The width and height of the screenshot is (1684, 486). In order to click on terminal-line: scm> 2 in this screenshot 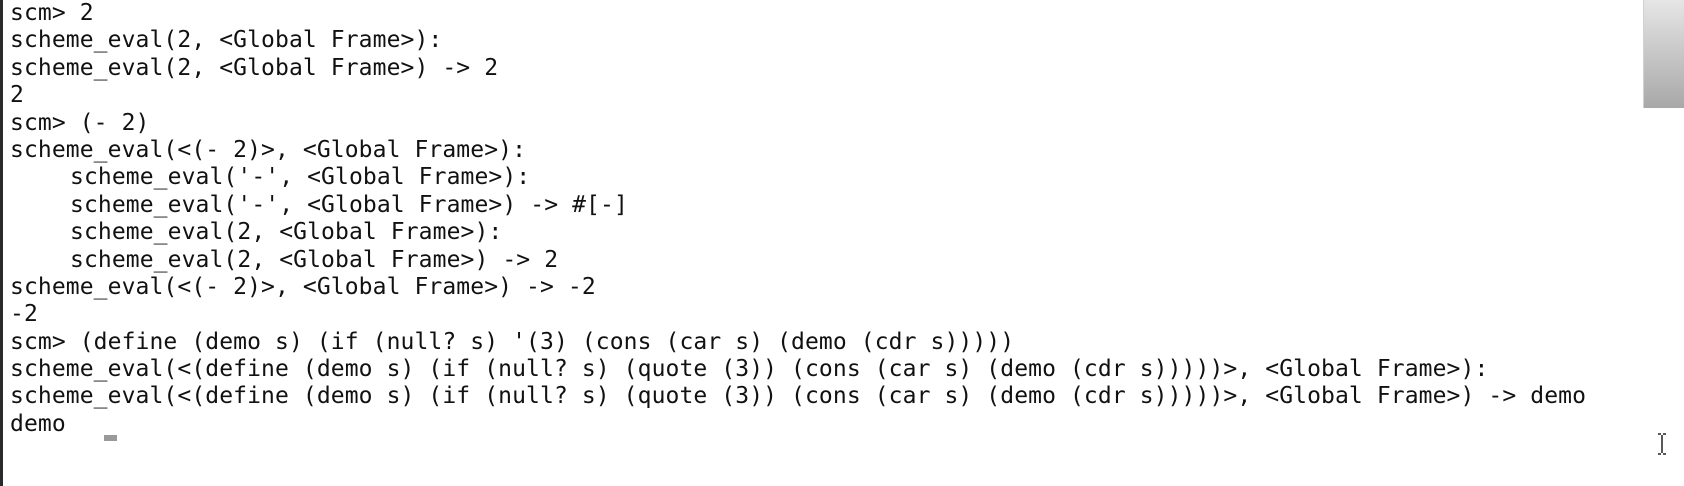, I will do `click(52, 13)`.